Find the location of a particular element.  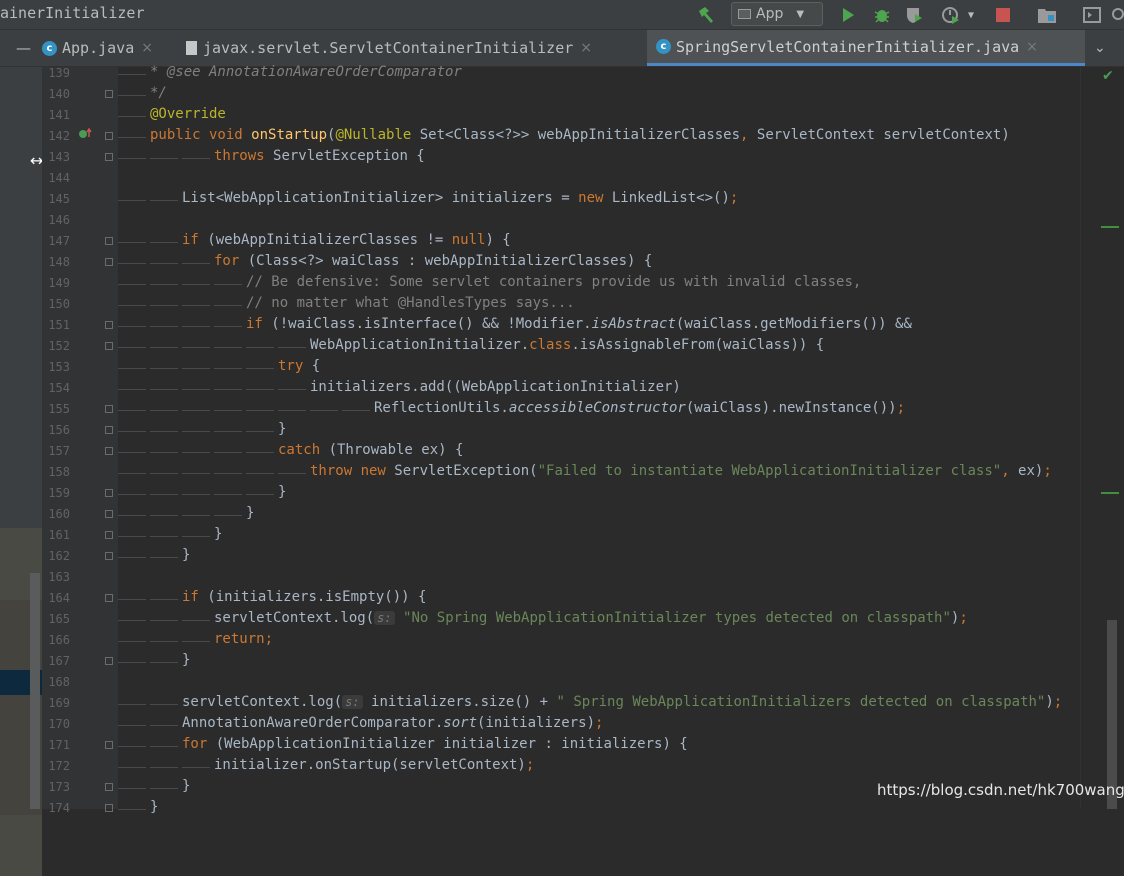

code-token: ; is located at coordinates (1047, 471).